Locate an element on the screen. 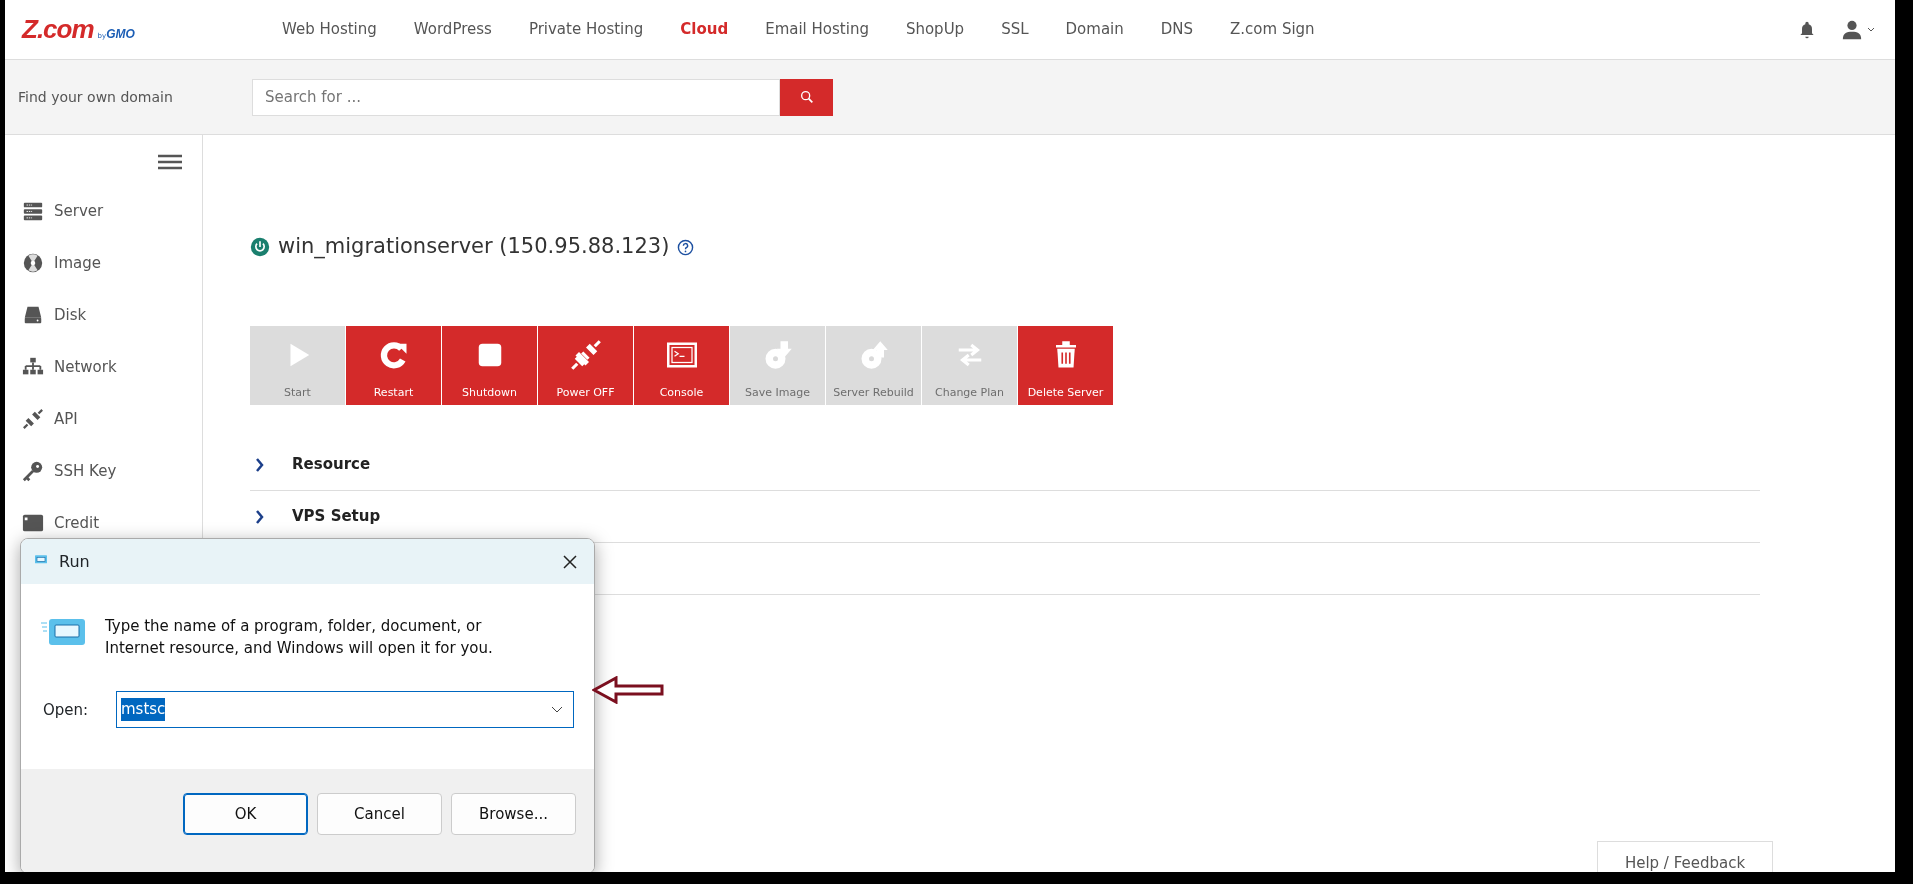 The height and width of the screenshot is (884, 1913). nav-link: Z.com Sign is located at coordinates (1272, 29).